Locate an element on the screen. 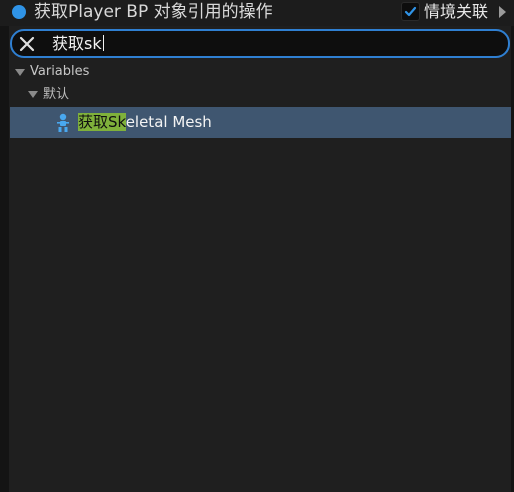 The height and width of the screenshot is (492, 514). menu-title: 获取Player BP 对象引用的操作 is located at coordinates (153, 12).